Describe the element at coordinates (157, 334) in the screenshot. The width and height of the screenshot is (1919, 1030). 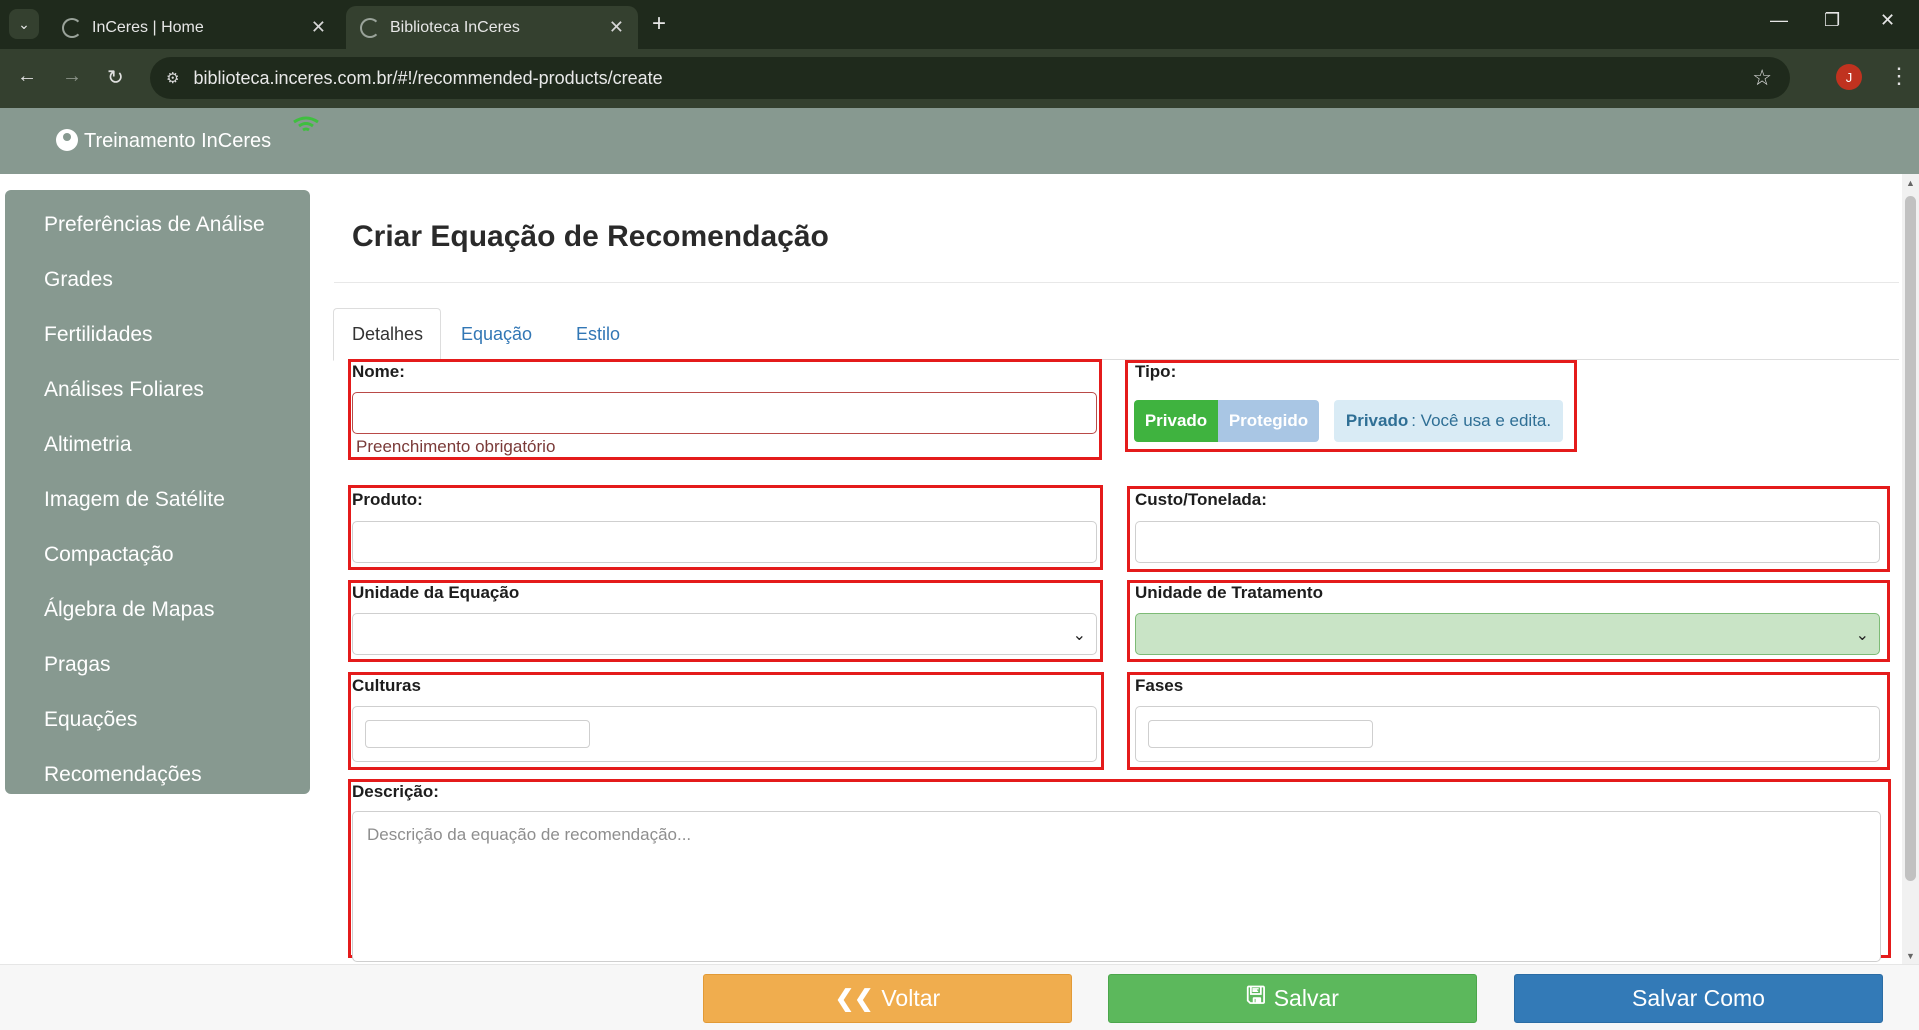
I see `sidebar-item-fertilidades: Fertilidades` at that location.